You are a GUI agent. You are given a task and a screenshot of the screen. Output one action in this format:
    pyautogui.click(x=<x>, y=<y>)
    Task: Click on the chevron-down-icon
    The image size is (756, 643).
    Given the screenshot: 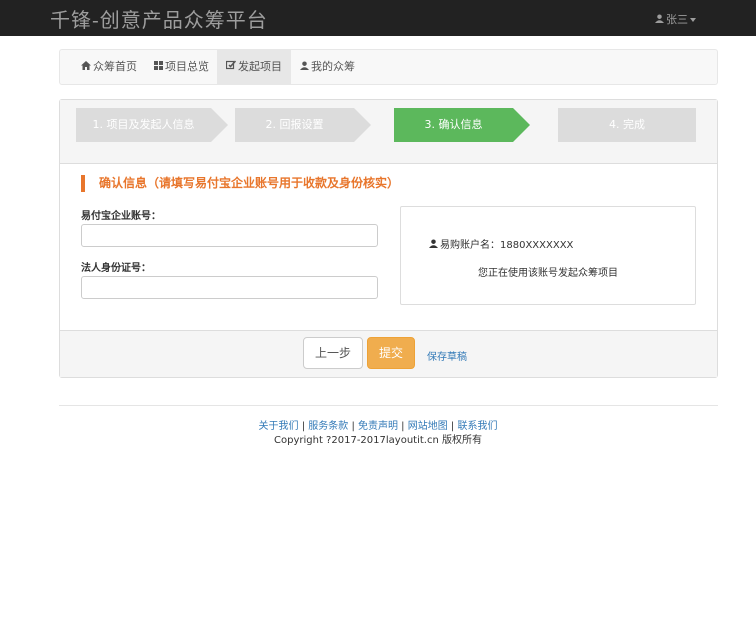 What is the action you would take?
    pyautogui.click(x=693, y=20)
    